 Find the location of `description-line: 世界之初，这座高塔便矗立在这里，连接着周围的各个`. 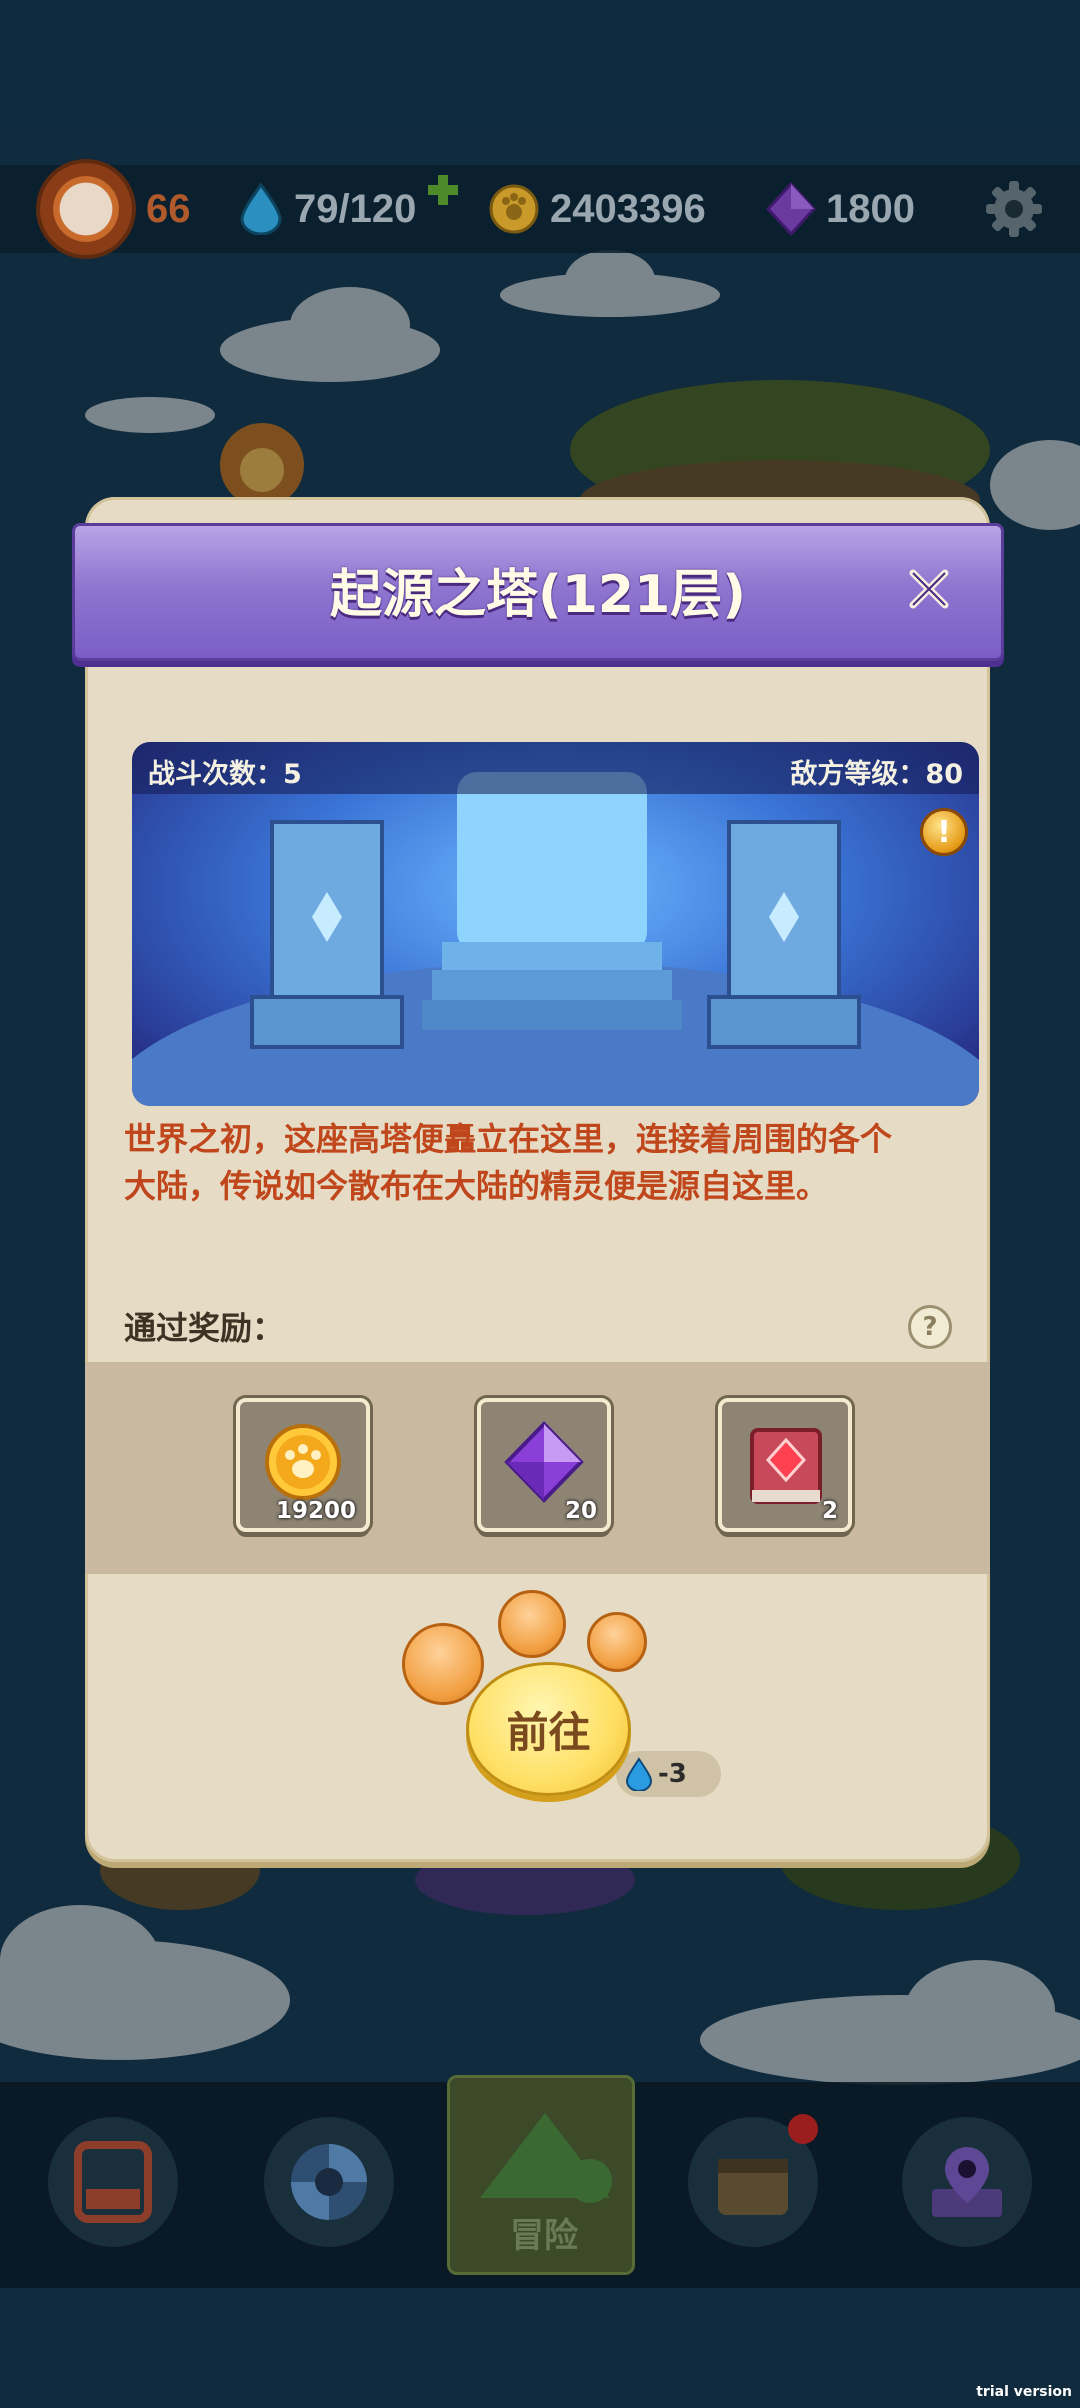

description-line: 世界之初，这座高塔便矗立在这里，连接着周围的各个 is located at coordinates (508, 1139).